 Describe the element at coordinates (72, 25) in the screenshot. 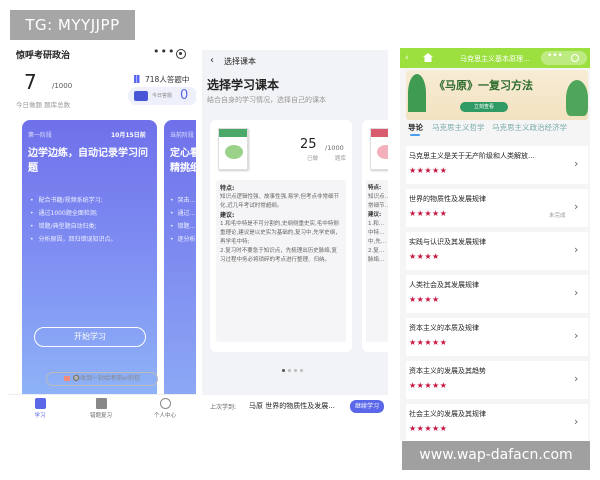

I see `watermark-top: TG: MYYJJPP` at that location.